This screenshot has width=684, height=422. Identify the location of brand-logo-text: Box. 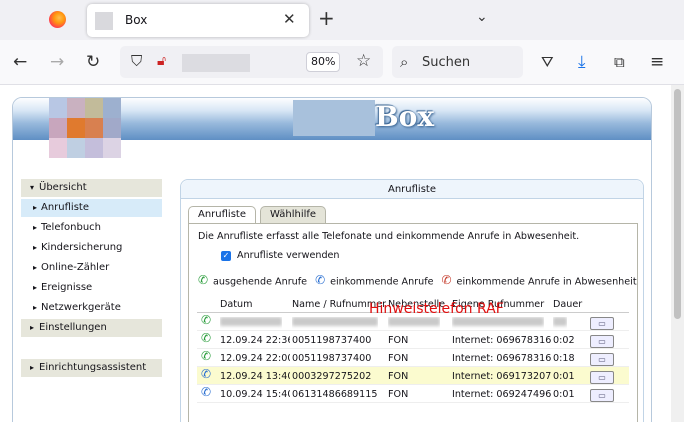
(405, 116).